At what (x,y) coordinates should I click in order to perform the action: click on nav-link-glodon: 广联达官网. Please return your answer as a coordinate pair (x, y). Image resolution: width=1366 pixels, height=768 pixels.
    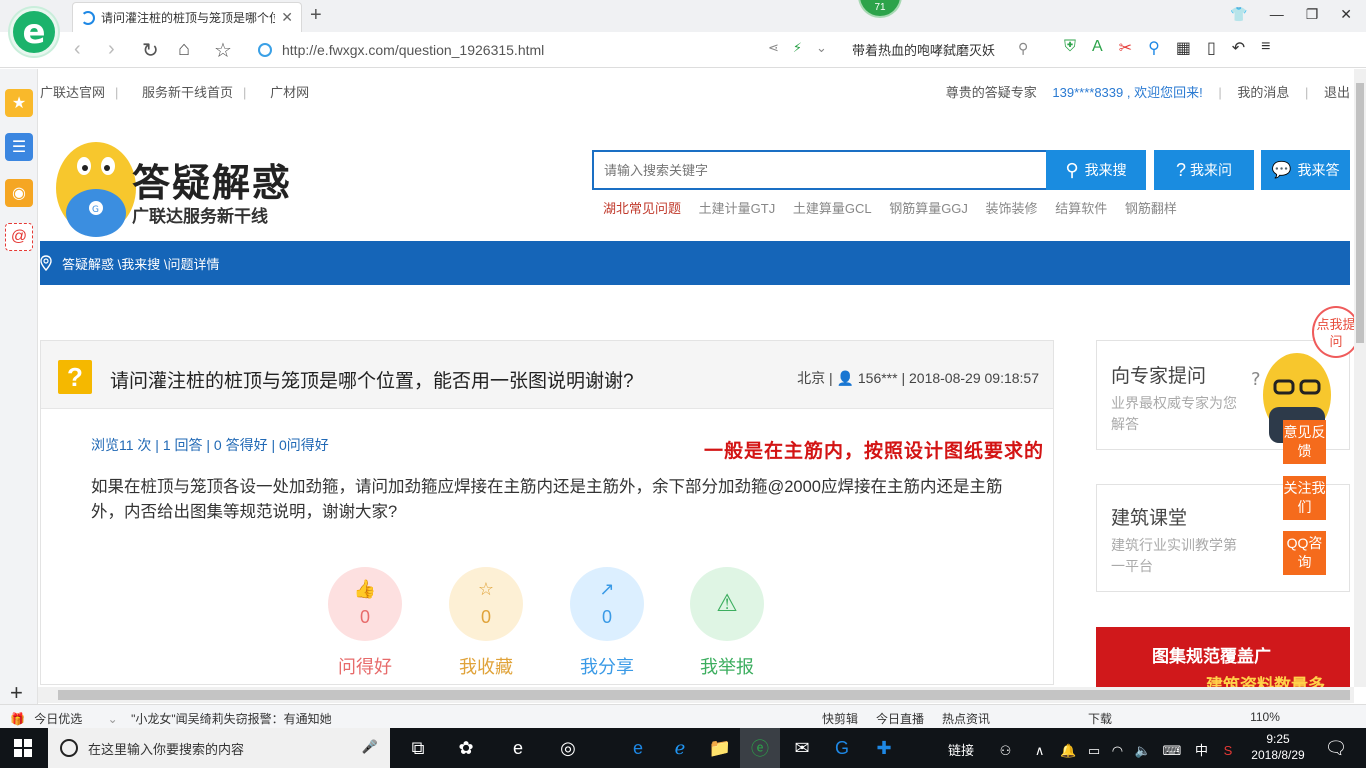
    Looking at the image, I should click on (72, 92).